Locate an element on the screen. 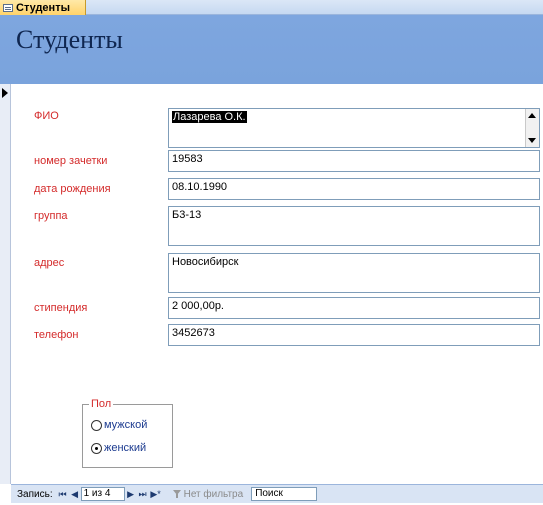 The width and height of the screenshot is (543, 505). form-title: Студенты is located at coordinates (69, 39).